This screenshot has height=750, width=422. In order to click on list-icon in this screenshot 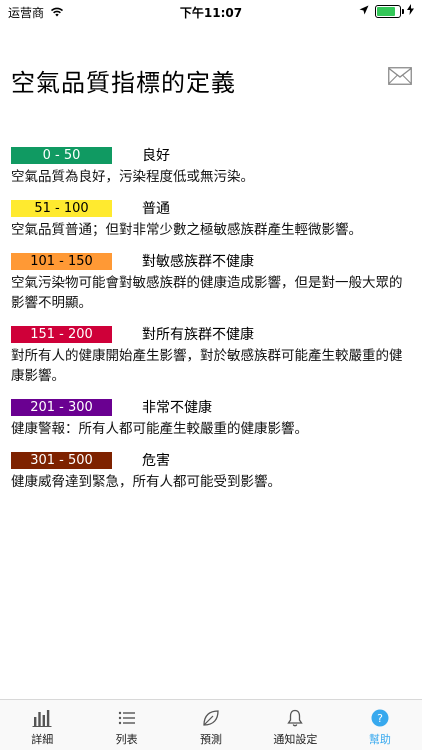, I will do `click(127, 718)`.